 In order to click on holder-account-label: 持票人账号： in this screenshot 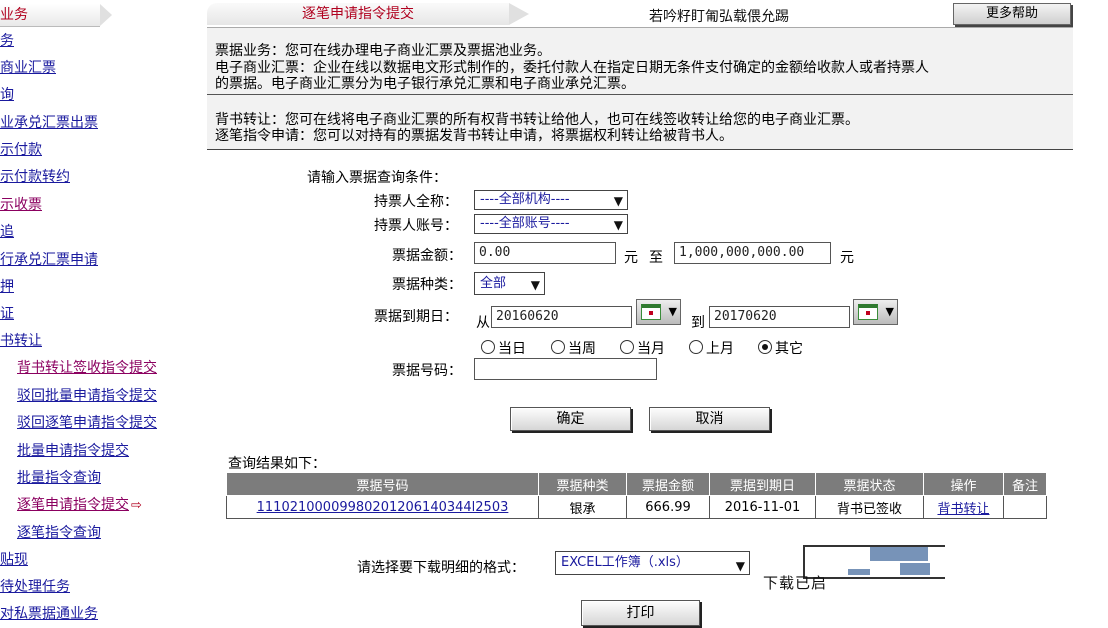, I will do `click(416, 226)`.